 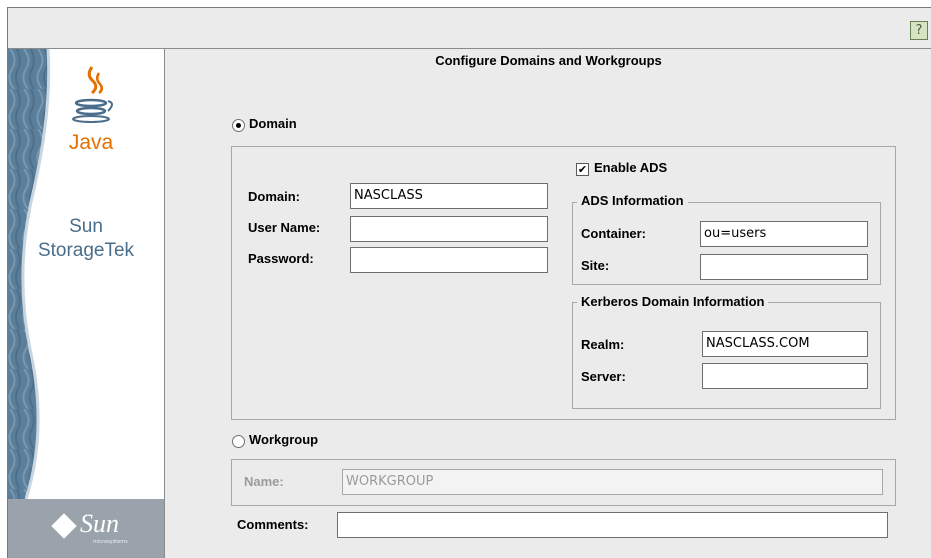 I want to click on radio-selected-dot, so click(x=238, y=125).